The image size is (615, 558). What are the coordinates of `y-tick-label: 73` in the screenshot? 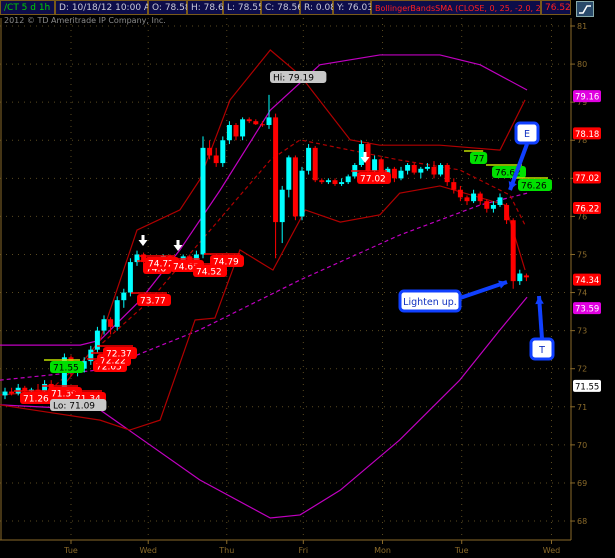 It's located at (582, 331).